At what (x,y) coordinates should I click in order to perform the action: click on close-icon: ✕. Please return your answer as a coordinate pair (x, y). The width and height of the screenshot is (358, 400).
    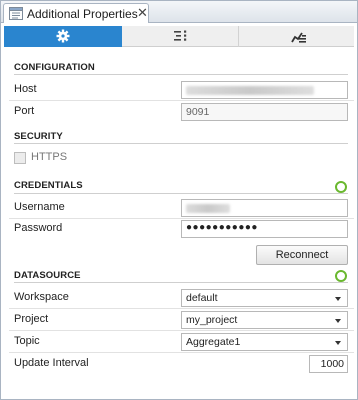
    Looking at the image, I should click on (142, 13).